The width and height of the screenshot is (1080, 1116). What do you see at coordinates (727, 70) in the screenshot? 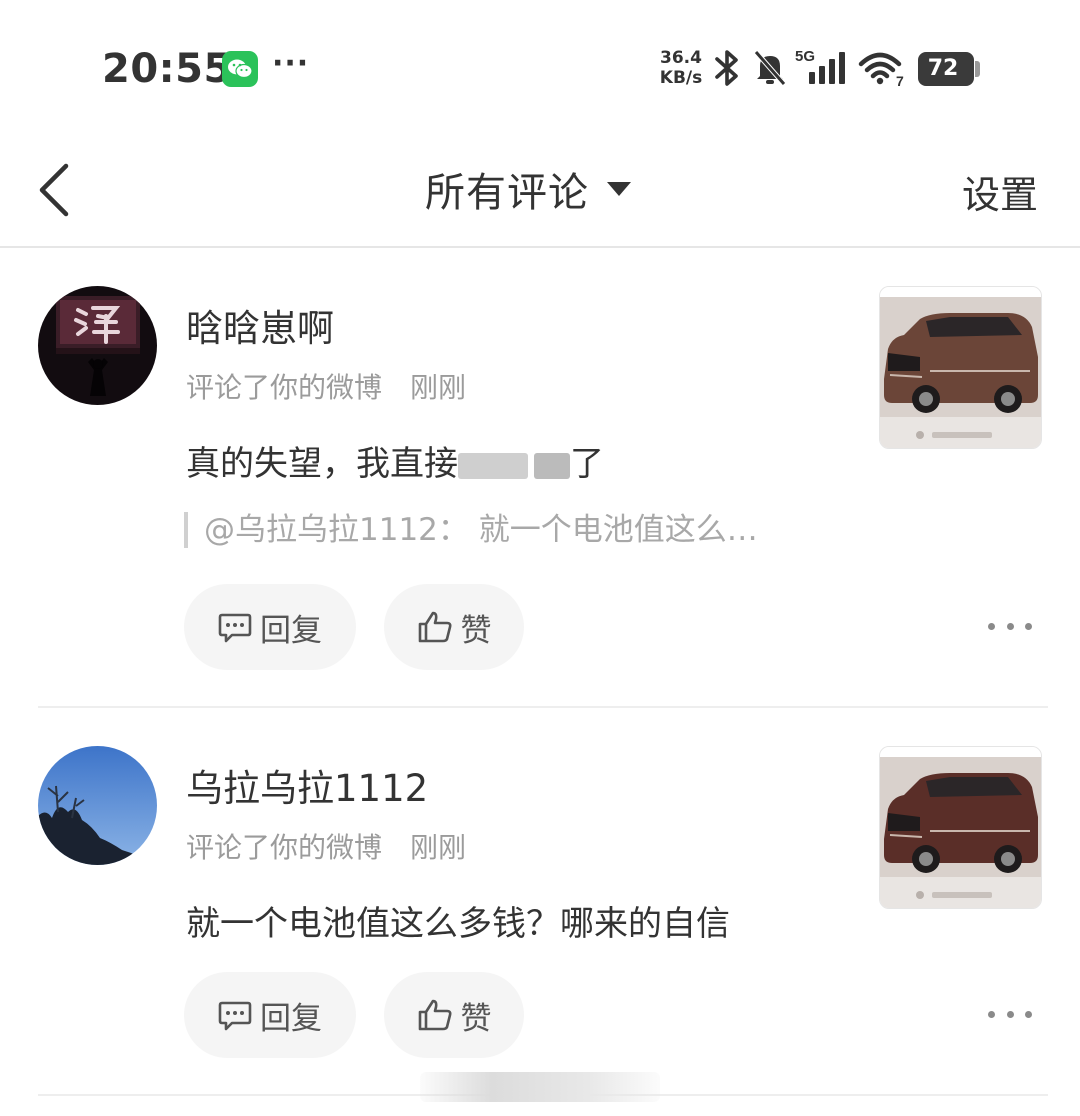
I see `bluetooth-icon` at bounding box center [727, 70].